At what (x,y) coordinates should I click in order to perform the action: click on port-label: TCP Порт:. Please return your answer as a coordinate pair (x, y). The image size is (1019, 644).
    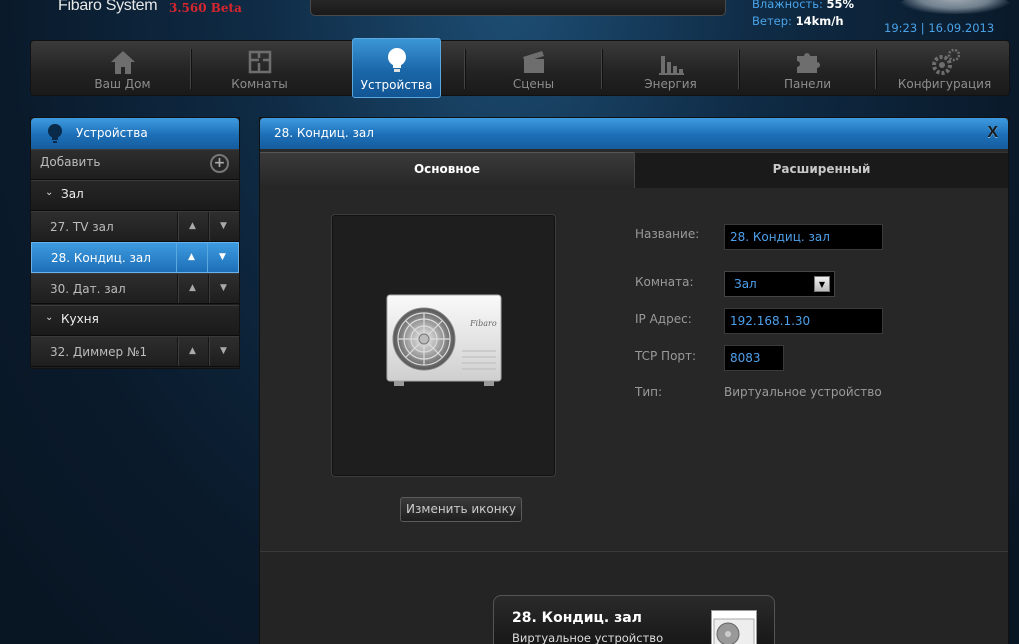
    Looking at the image, I should click on (666, 356).